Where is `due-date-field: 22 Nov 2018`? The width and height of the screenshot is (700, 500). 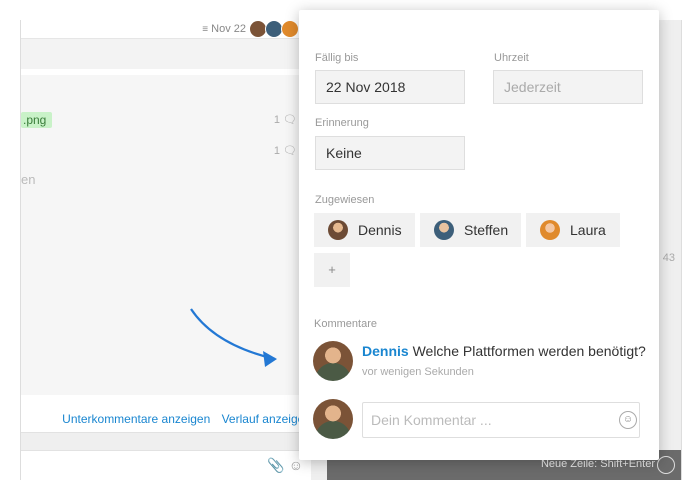 due-date-field: 22 Nov 2018 is located at coordinates (390, 87).